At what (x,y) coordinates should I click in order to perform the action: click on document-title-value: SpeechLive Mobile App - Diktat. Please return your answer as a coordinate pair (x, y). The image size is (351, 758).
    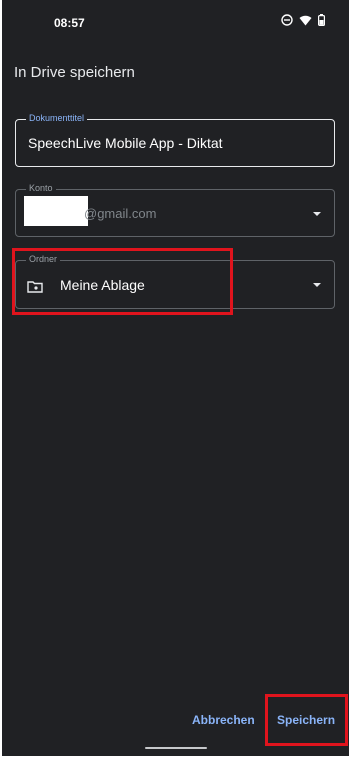
    Looking at the image, I should click on (125, 143).